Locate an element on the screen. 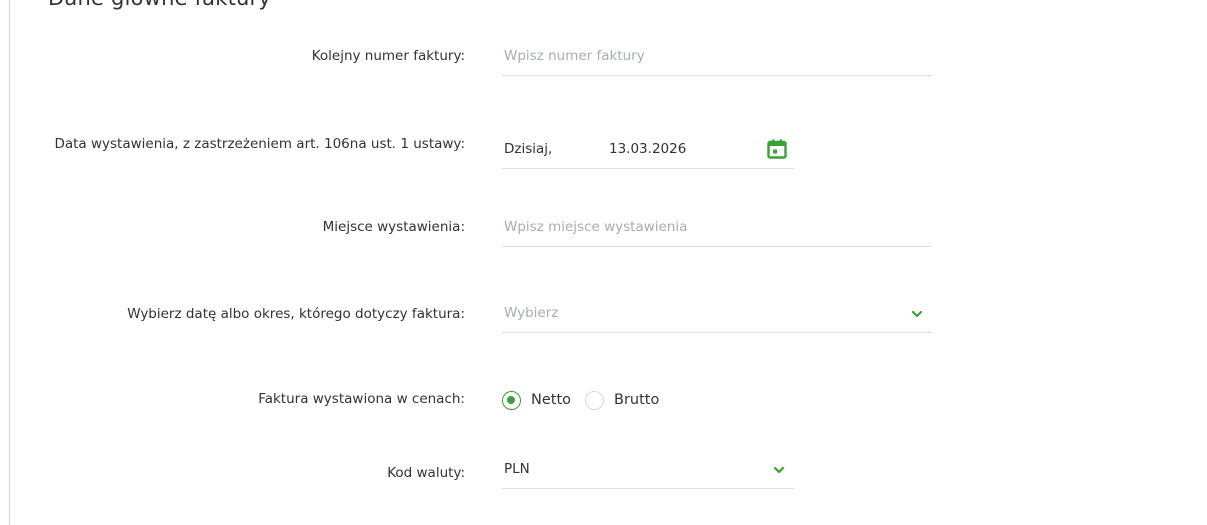 The height and width of the screenshot is (525, 1207). invoice-number-label: Kolejny numer faktury: is located at coordinates (388, 56).